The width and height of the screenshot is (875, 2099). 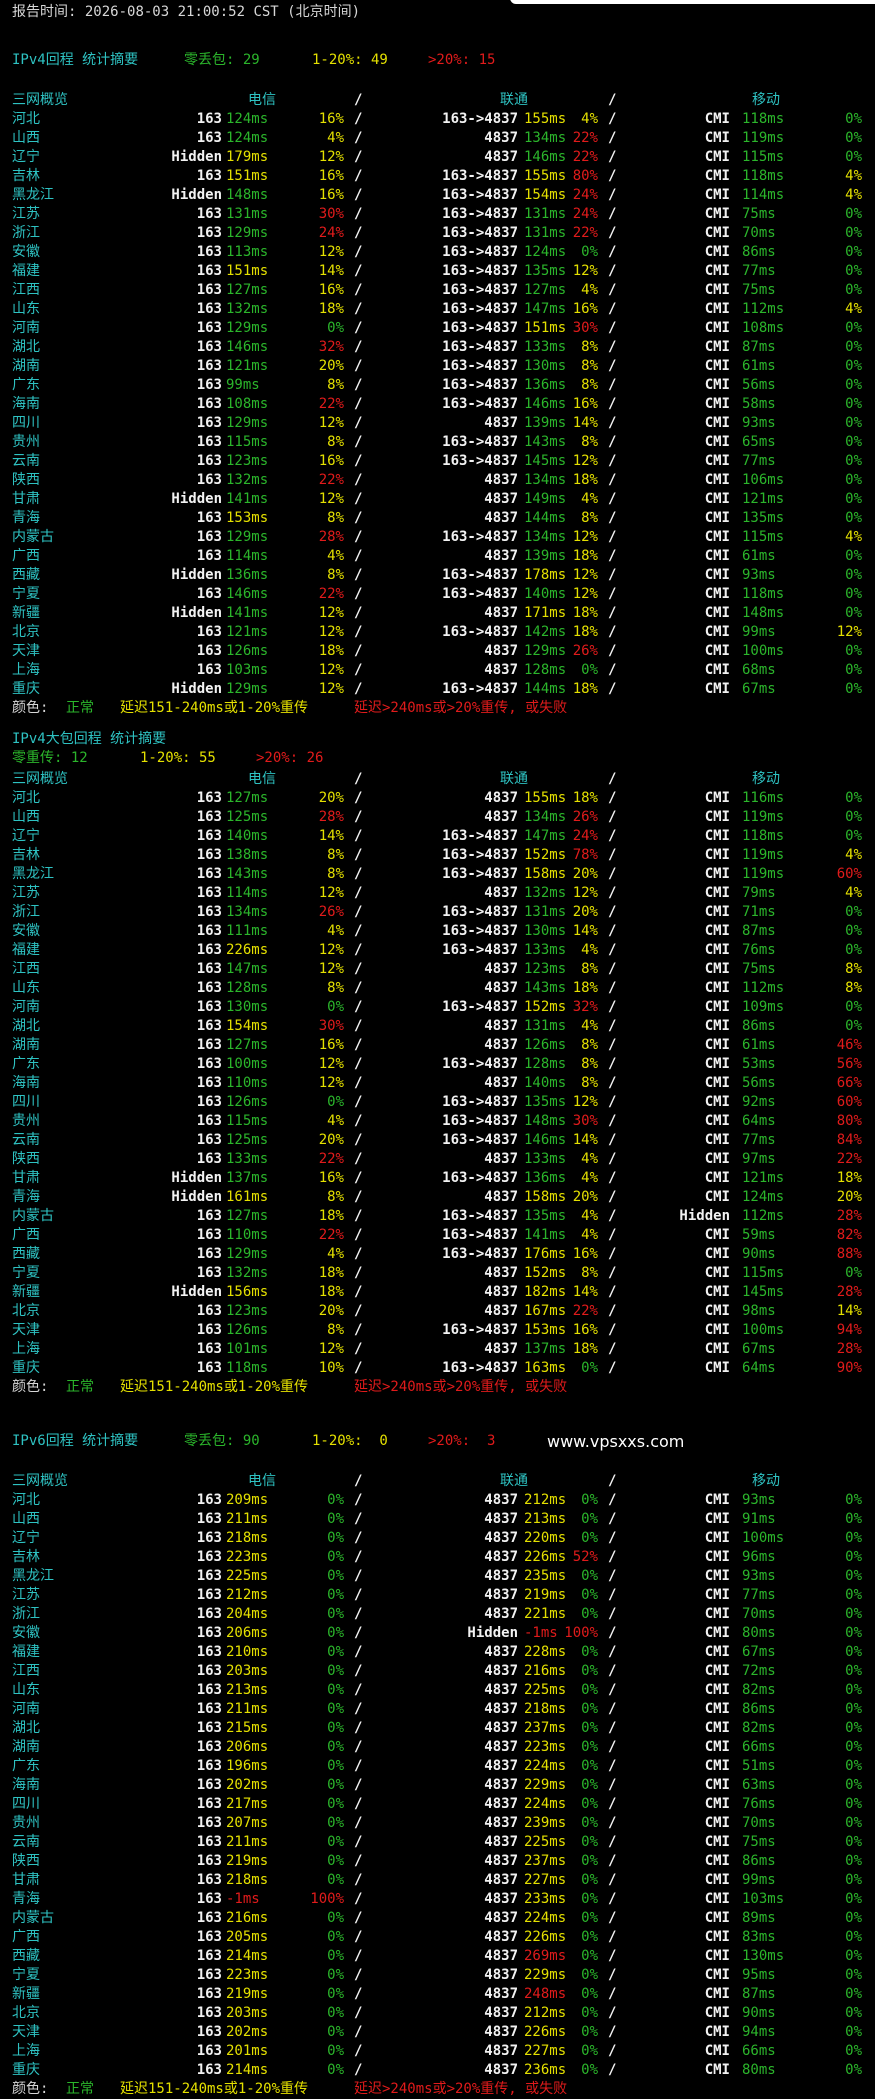 I want to click on table-row: 安徽 163 111ms 4%/163->4837 130ms 14% / CMI 87ms 0%, so click(x=437, y=931).